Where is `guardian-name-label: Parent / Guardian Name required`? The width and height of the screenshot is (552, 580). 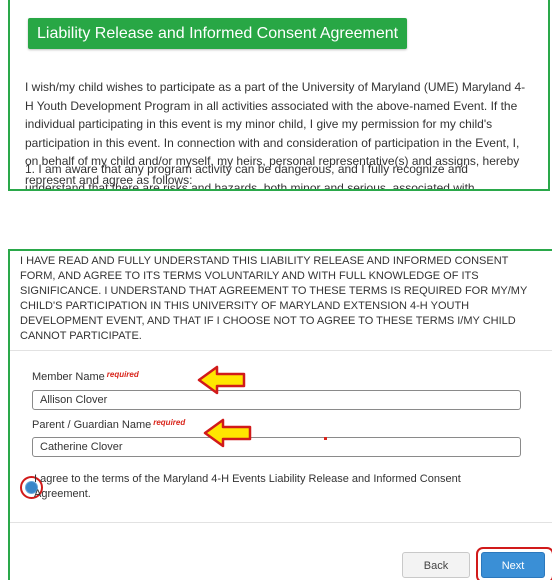
guardian-name-label: Parent / Guardian Name required is located at coordinates (109, 424).